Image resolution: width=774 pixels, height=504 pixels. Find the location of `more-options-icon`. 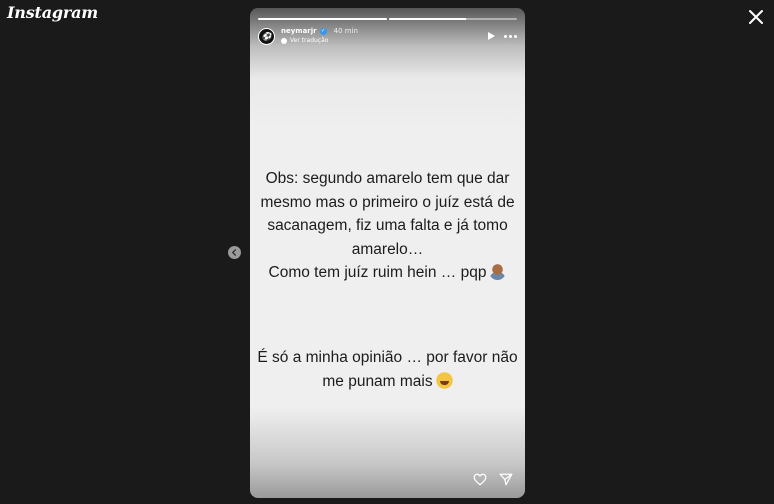

more-options-icon is located at coordinates (510, 36).